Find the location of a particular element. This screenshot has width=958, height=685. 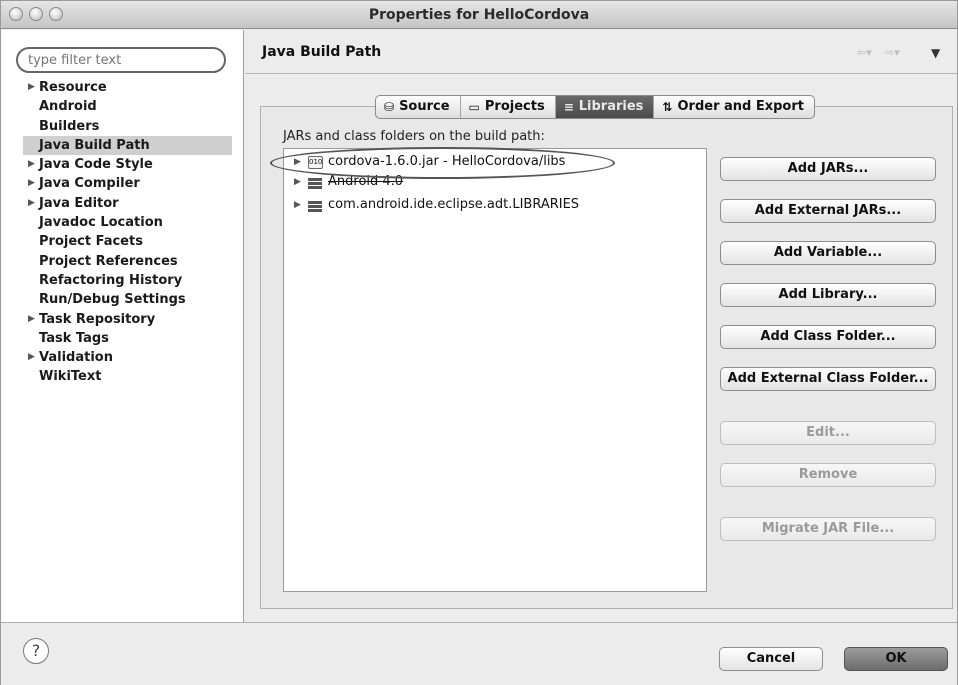

sidebar-item-label: WikiText is located at coordinates (70, 377).